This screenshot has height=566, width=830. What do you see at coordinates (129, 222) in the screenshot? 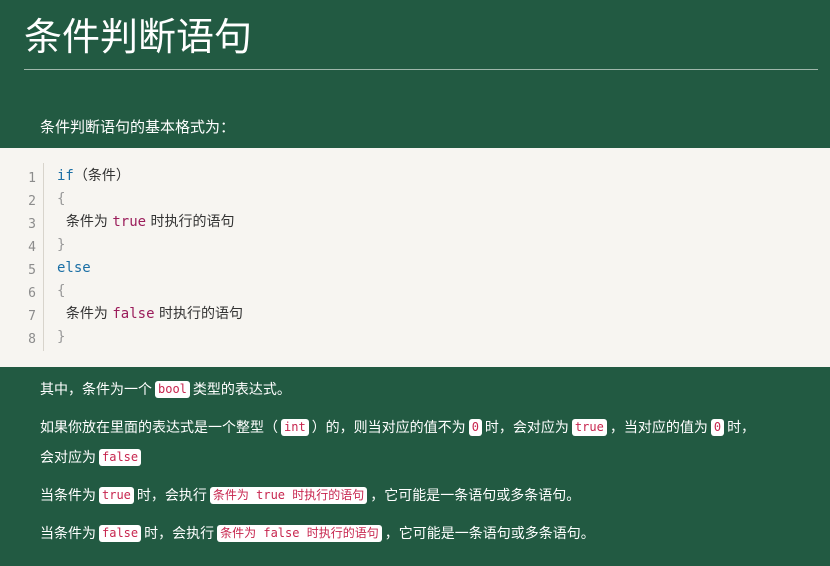
I see `keyword-true: true` at bounding box center [129, 222].